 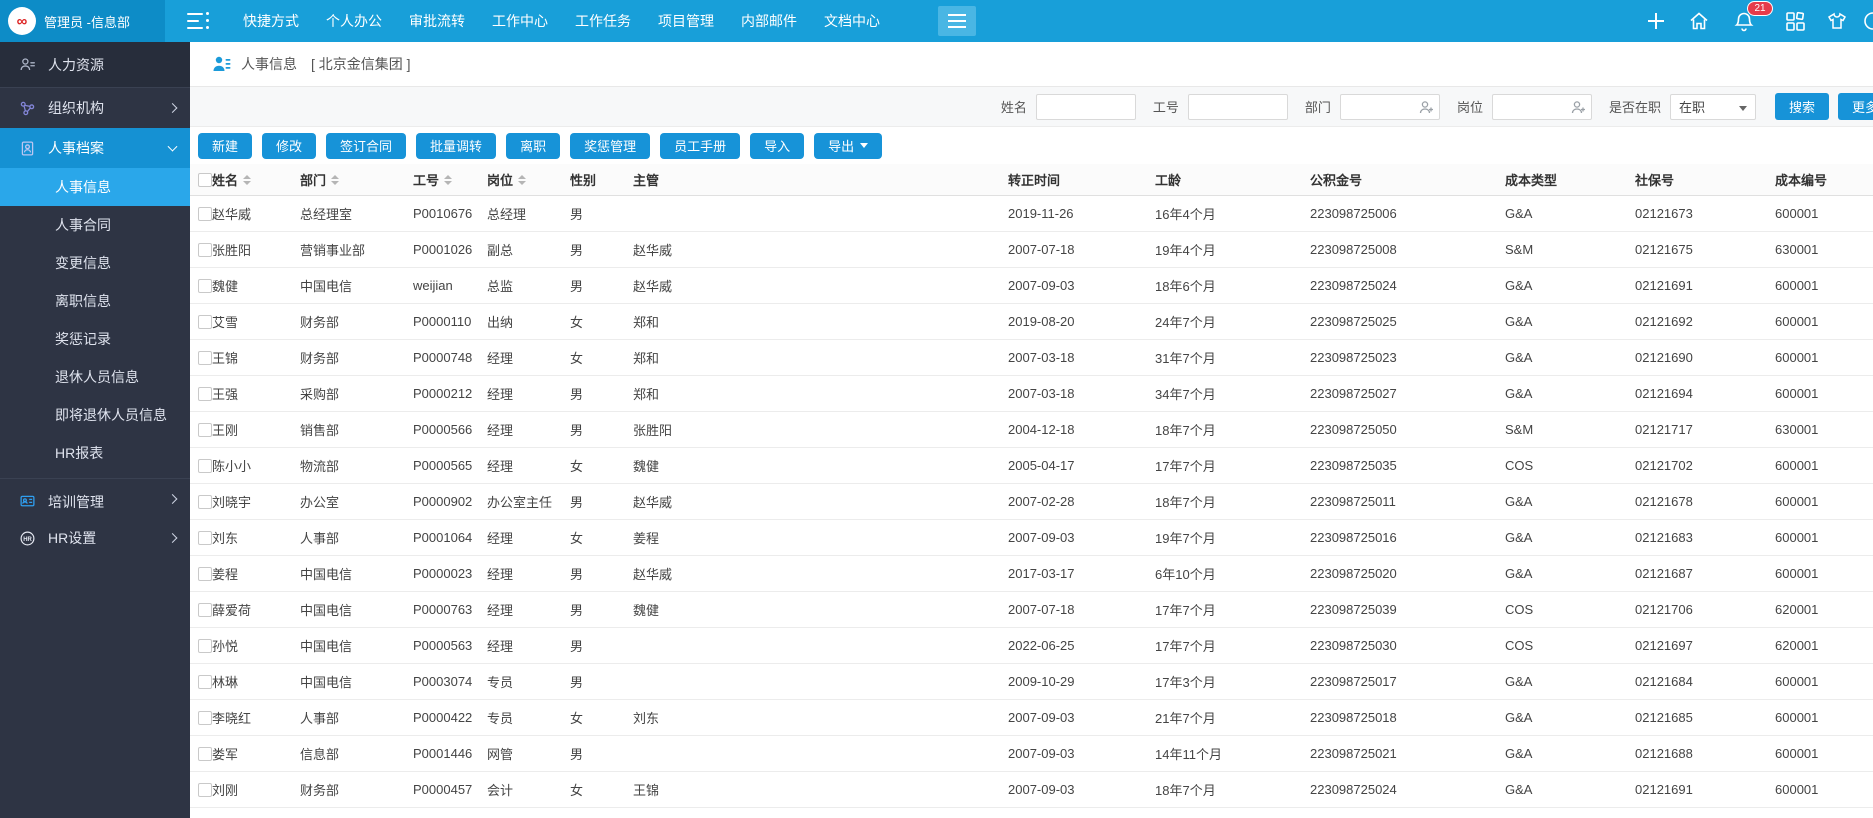 What do you see at coordinates (1407, 179) in the screenshot?
I see `column-header-9: 公积金号` at bounding box center [1407, 179].